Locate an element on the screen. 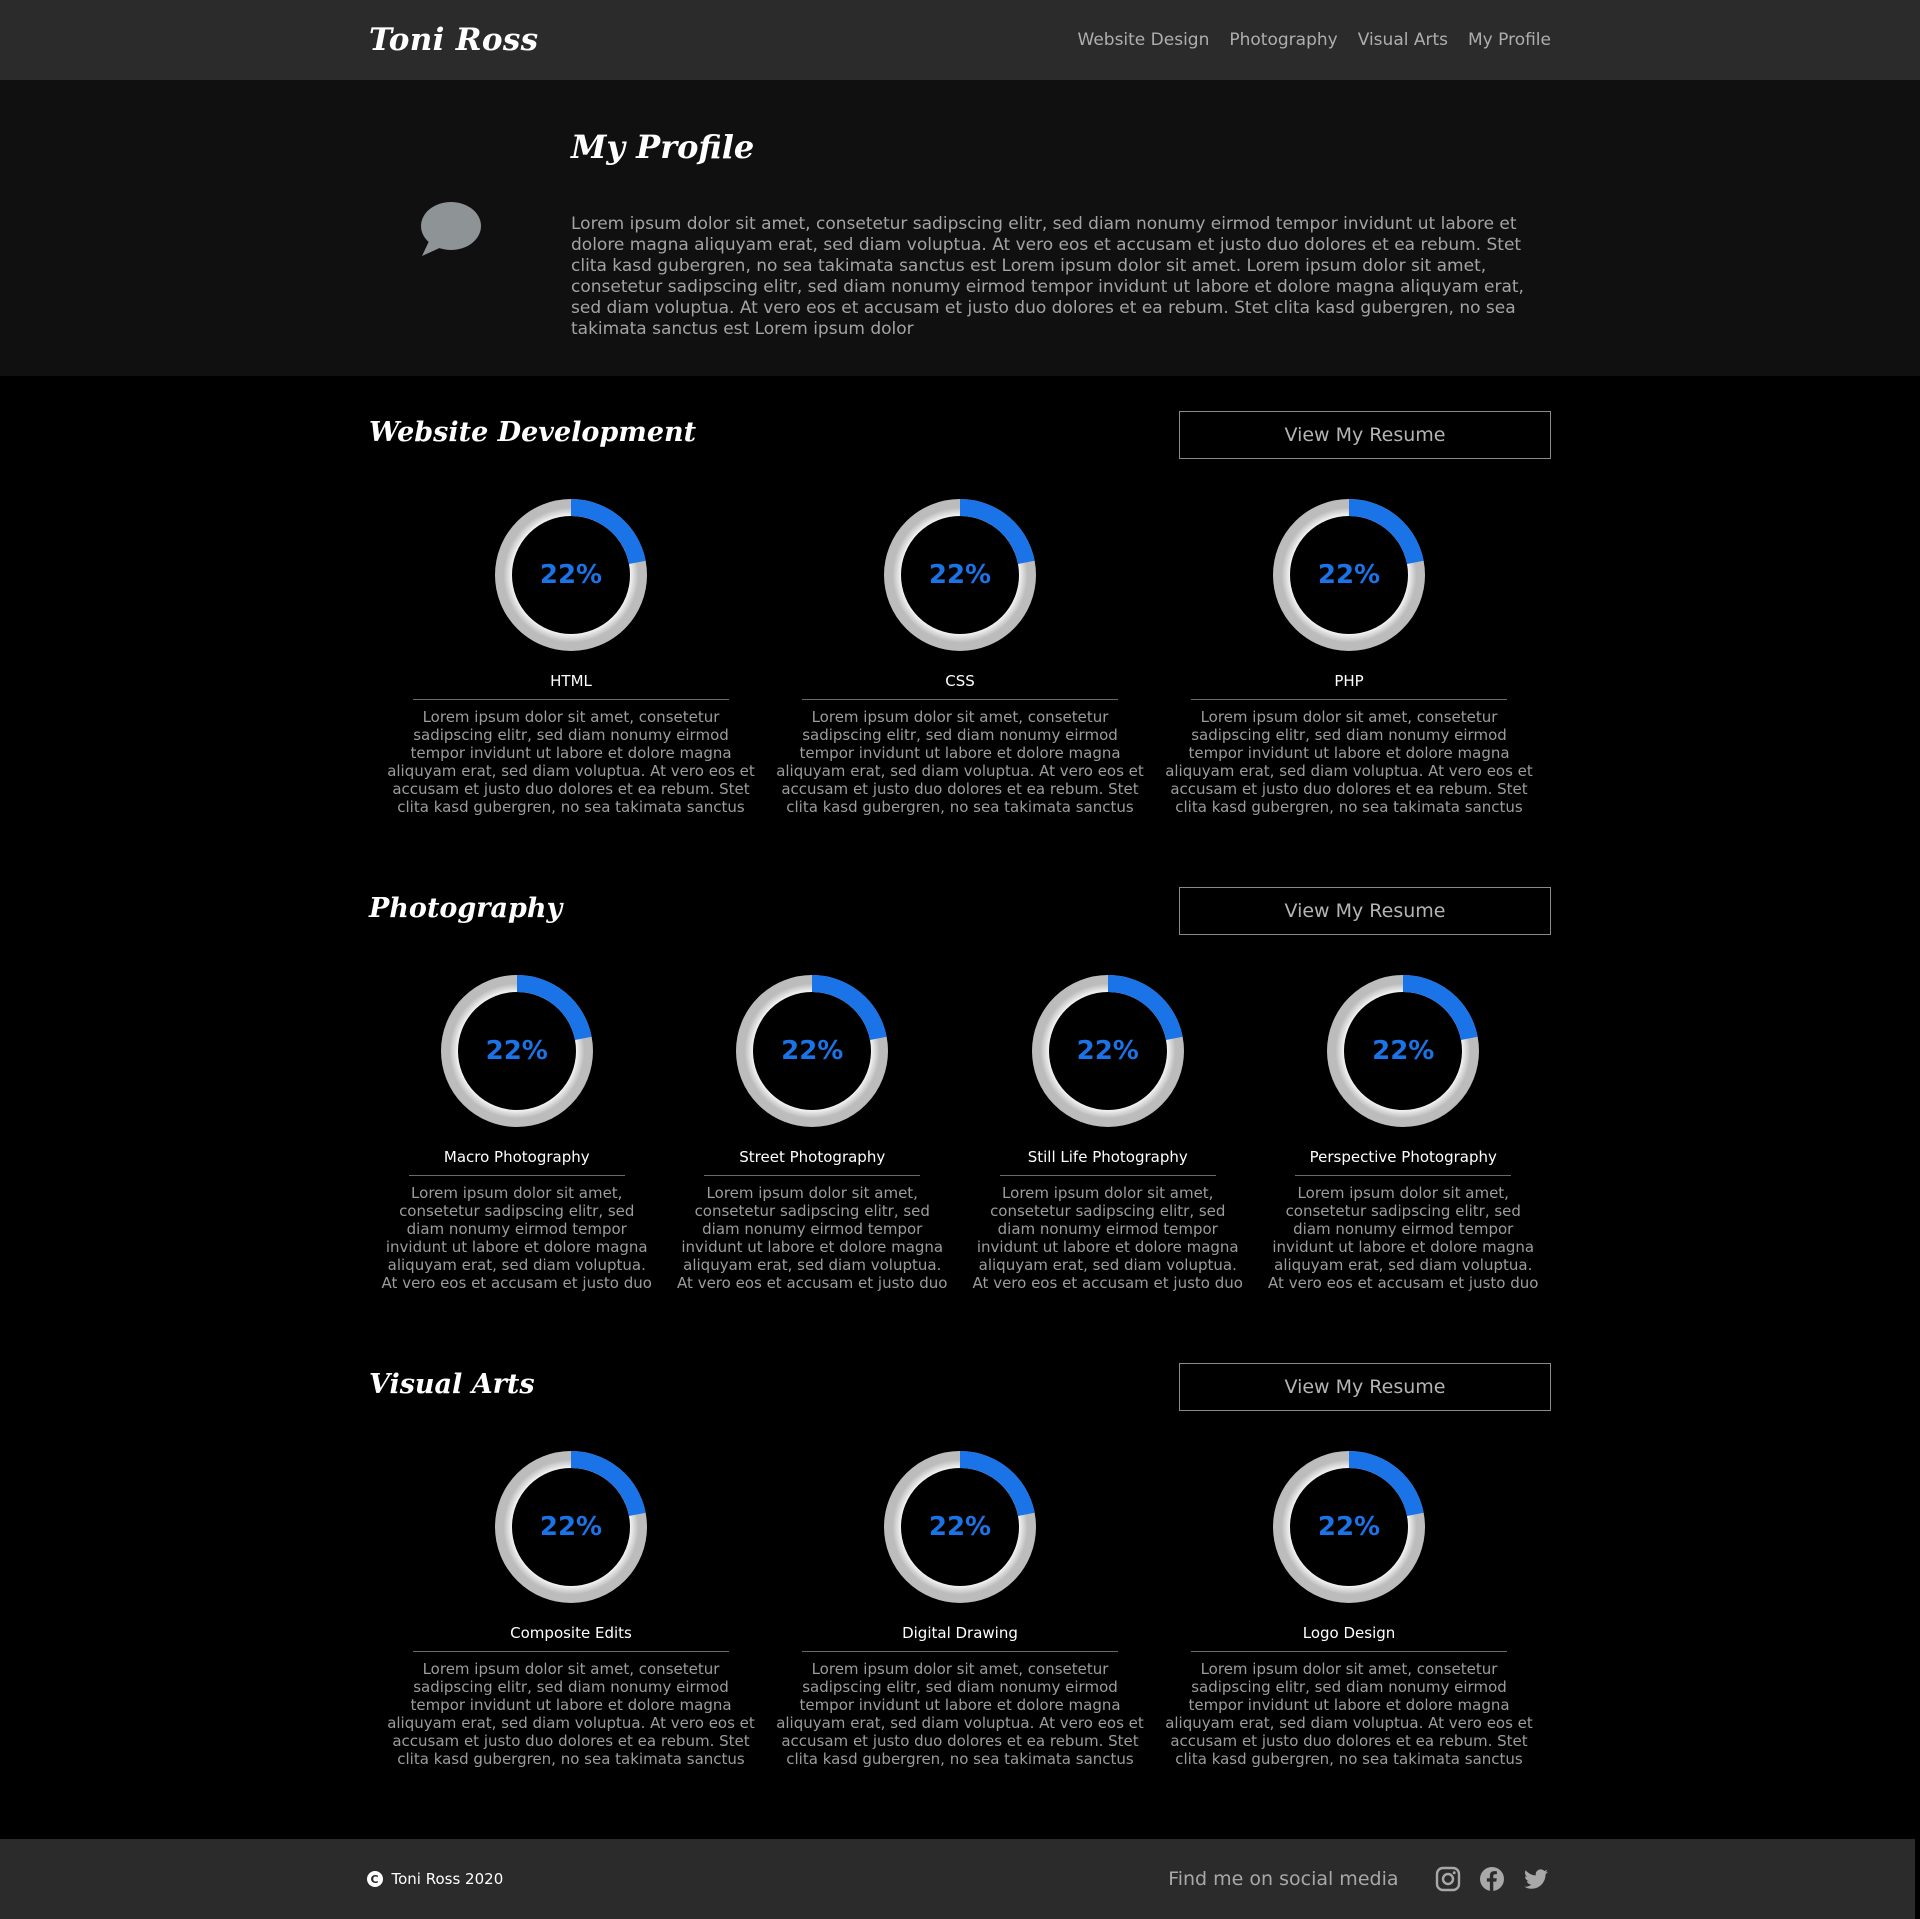 The image size is (1920, 1919). skill-name: Macro Photography is located at coordinates (516, 1157).